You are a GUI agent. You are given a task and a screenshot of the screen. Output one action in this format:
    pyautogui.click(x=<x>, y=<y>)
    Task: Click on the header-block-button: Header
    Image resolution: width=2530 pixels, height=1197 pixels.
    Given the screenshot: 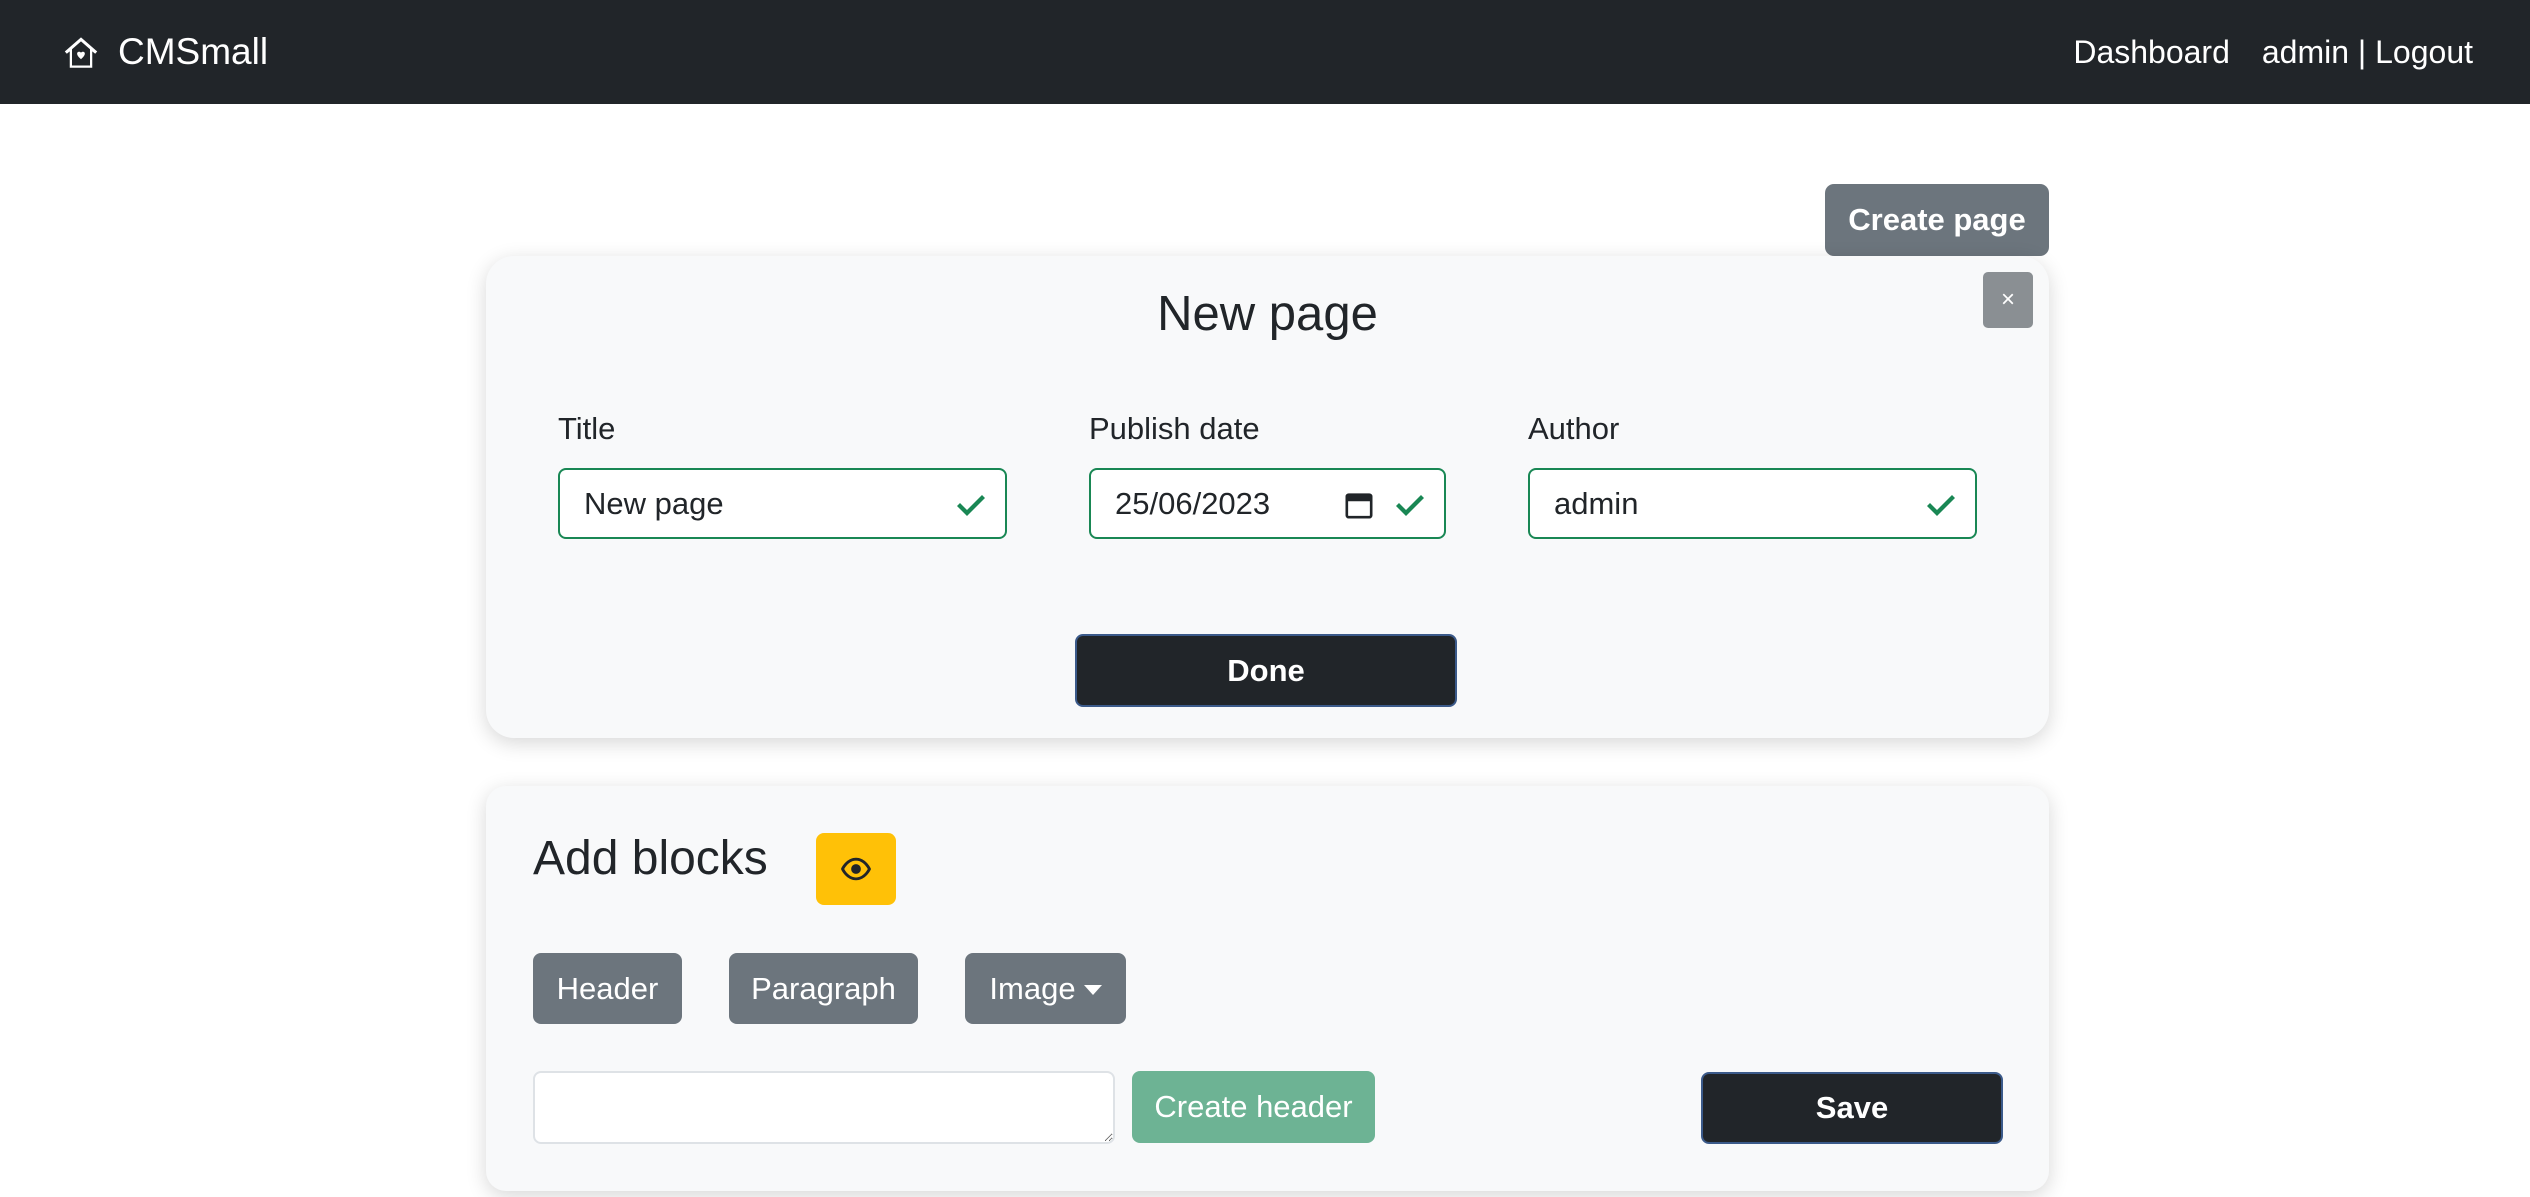 What is the action you would take?
    pyautogui.click(x=607, y=988)
    